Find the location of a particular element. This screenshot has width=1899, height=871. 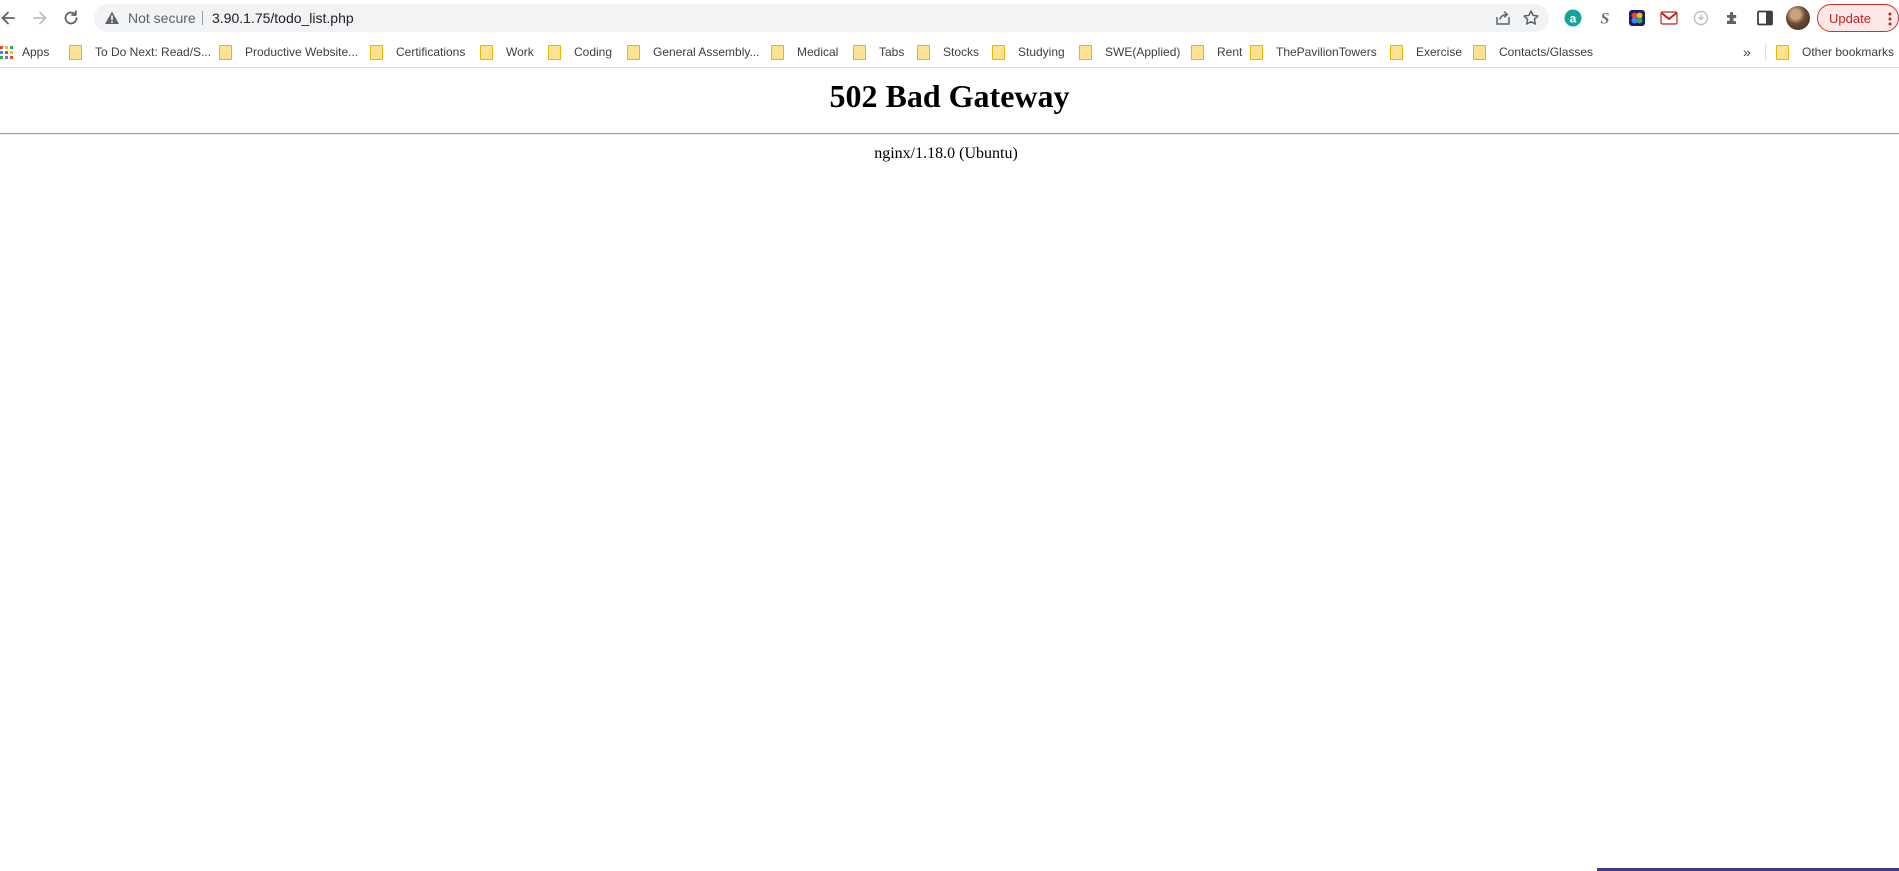

bookmark-folder: ThePavilionTowers is located at coordinates (1313, 52).